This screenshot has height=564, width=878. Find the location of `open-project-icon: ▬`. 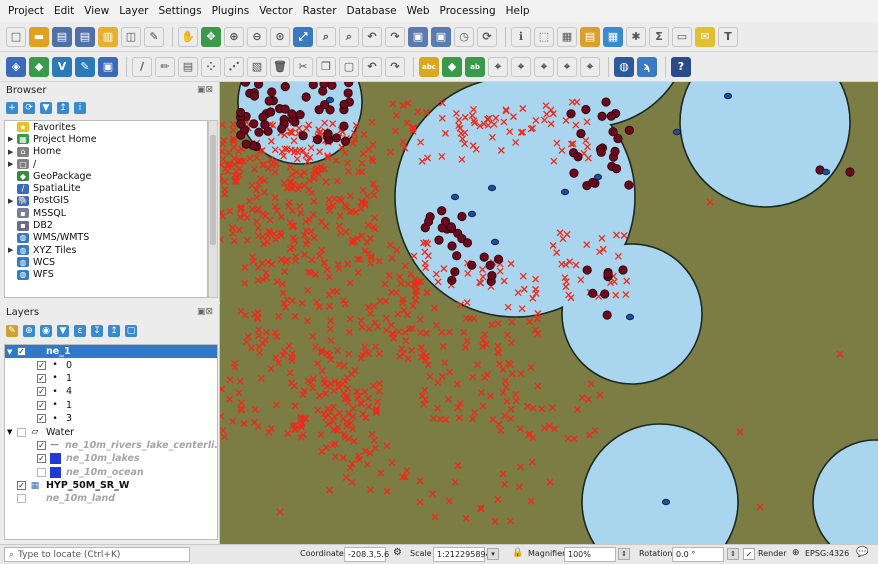

open-project-icon: ▬ is located at coordinates (39, 36).